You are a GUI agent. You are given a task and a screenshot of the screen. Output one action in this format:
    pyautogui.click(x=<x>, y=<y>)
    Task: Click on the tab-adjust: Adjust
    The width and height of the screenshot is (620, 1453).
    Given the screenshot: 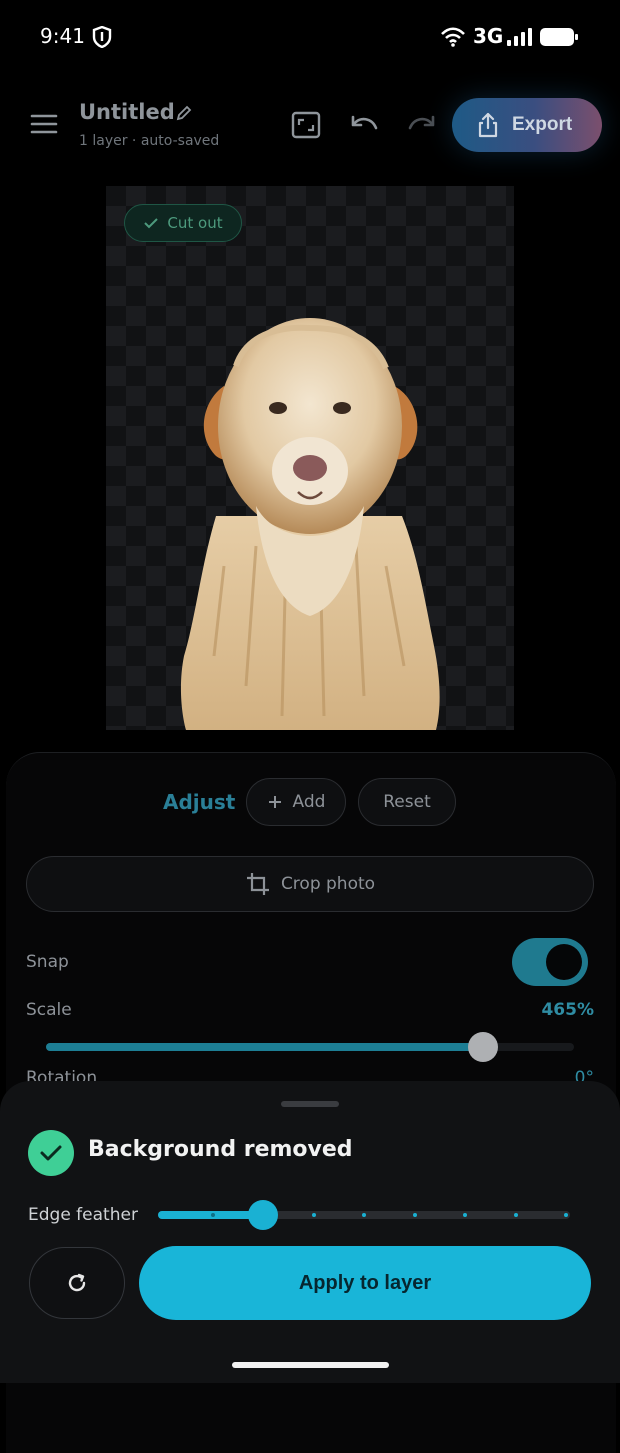 What is the action you would take?
    pyautogui.click(x=199, y=802)
    